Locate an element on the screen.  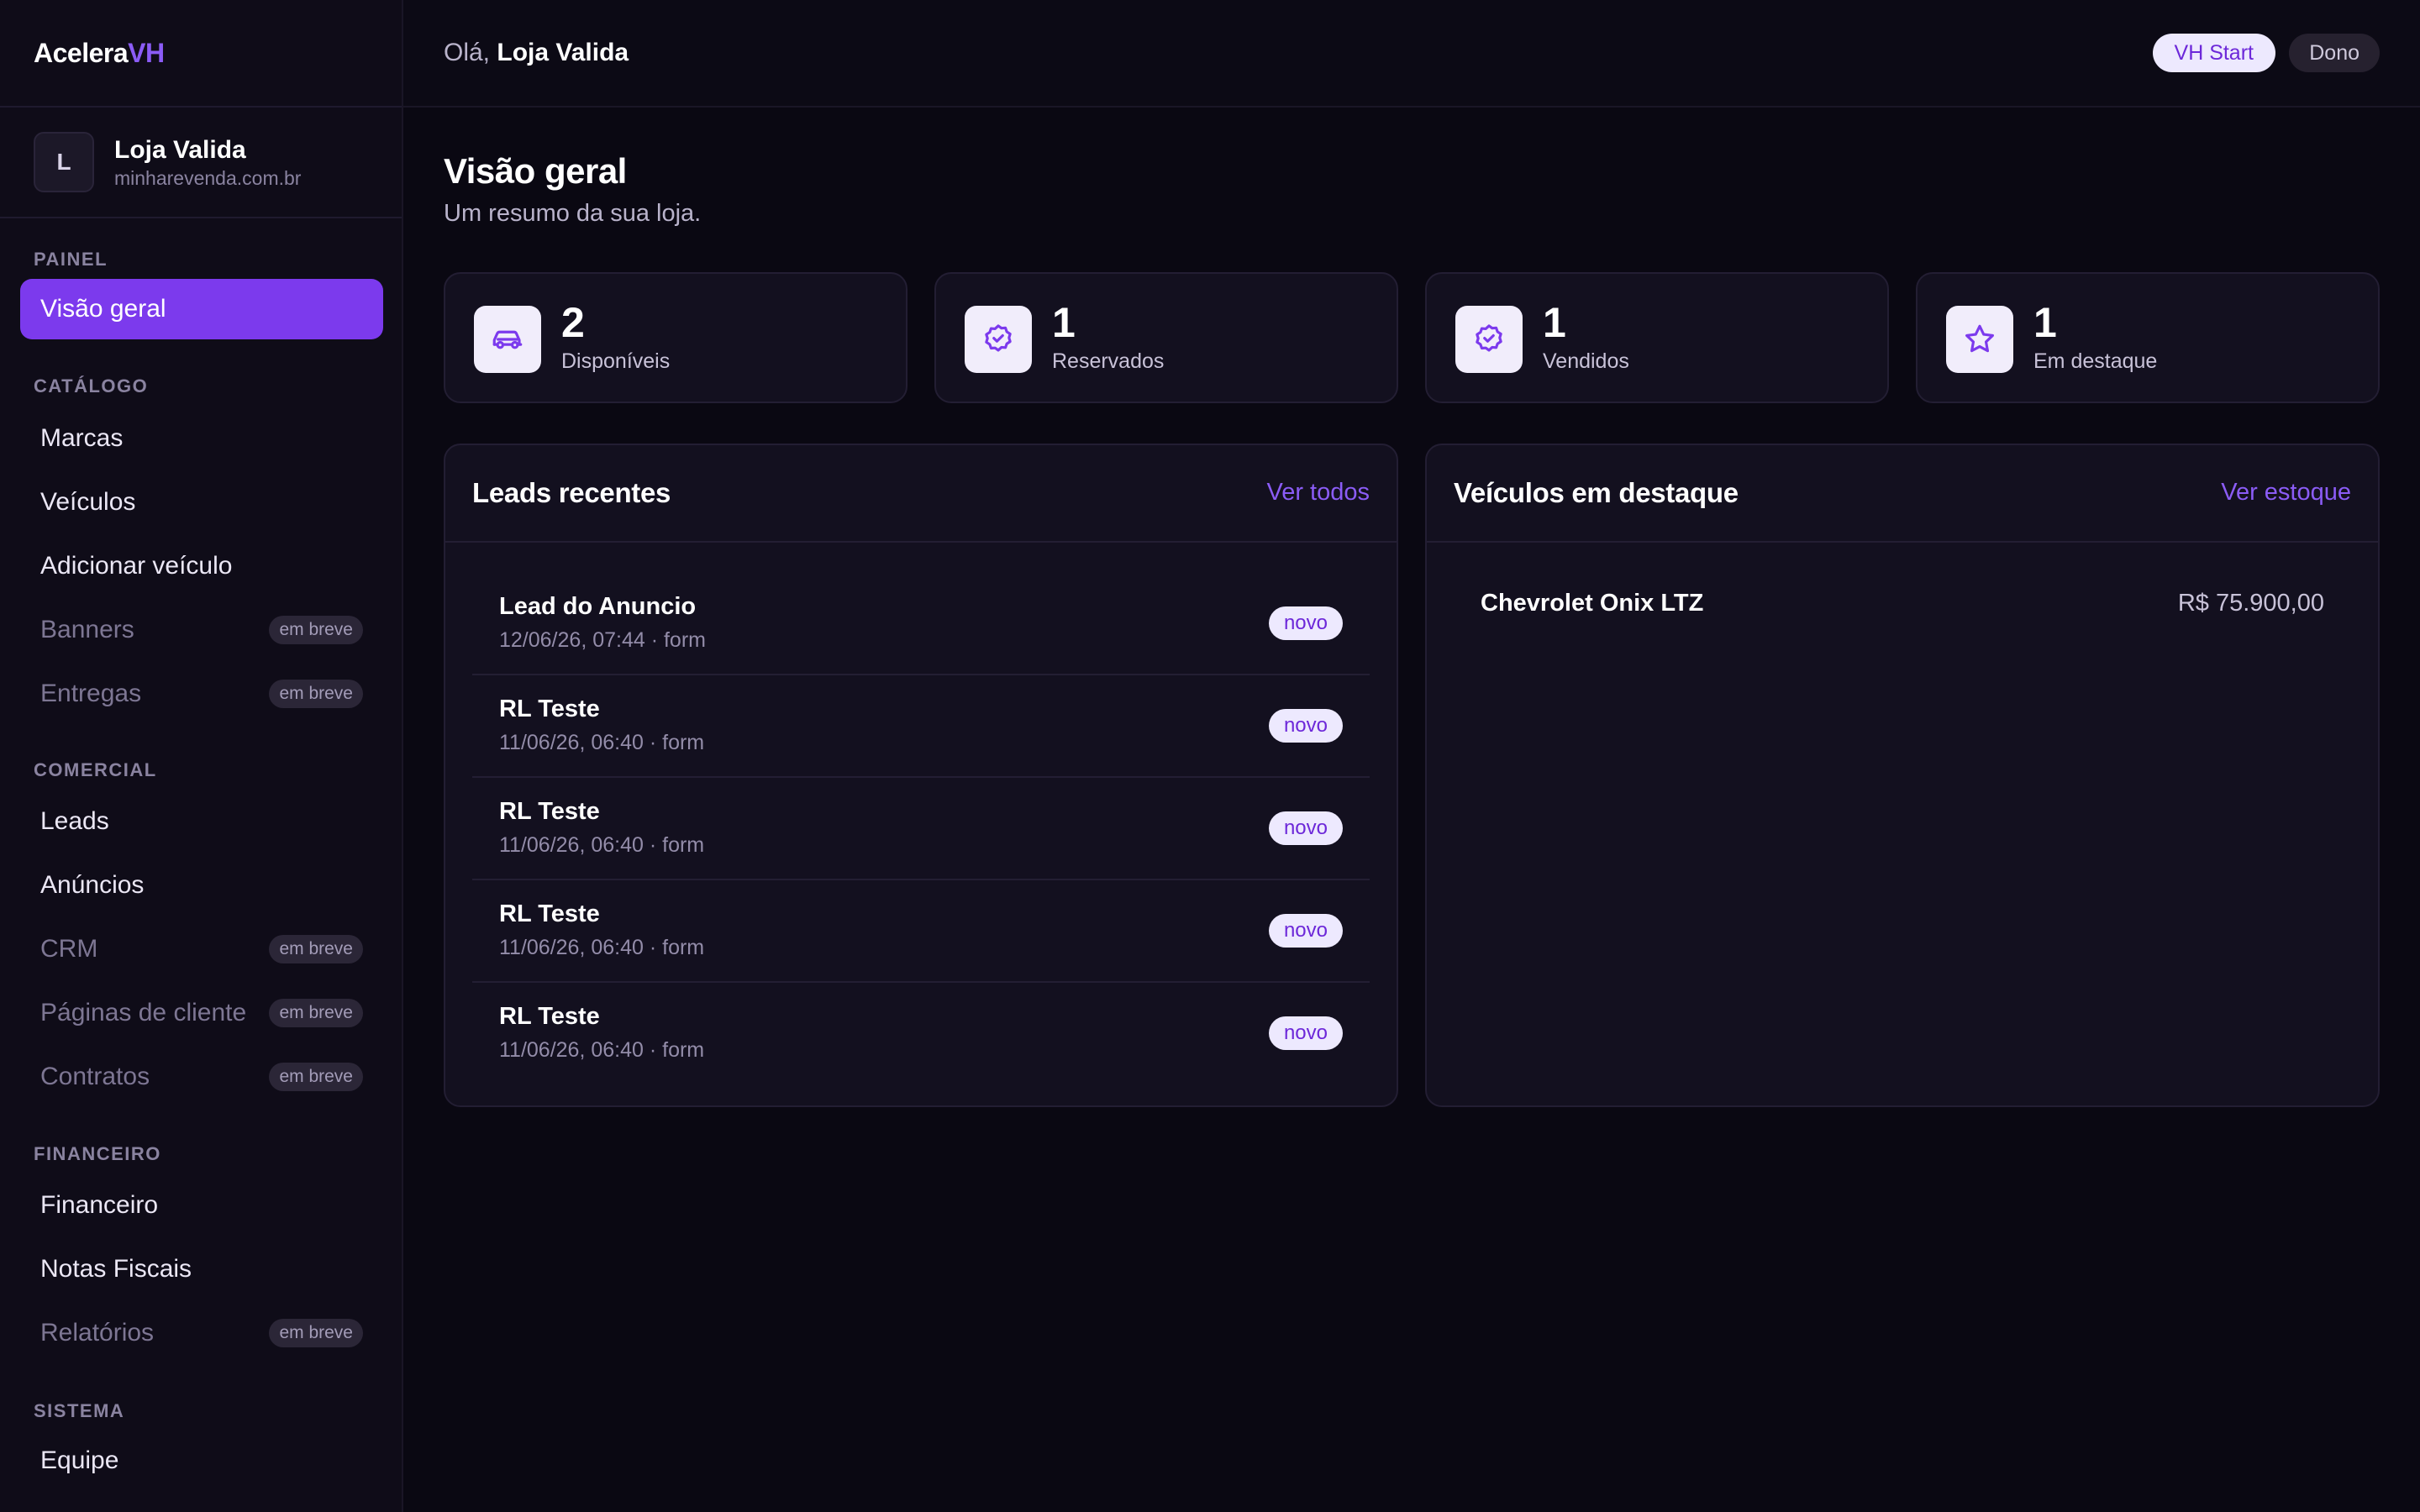
stat-card-vendidos: 1 Vendidos is located at coordinates (1657, 337).